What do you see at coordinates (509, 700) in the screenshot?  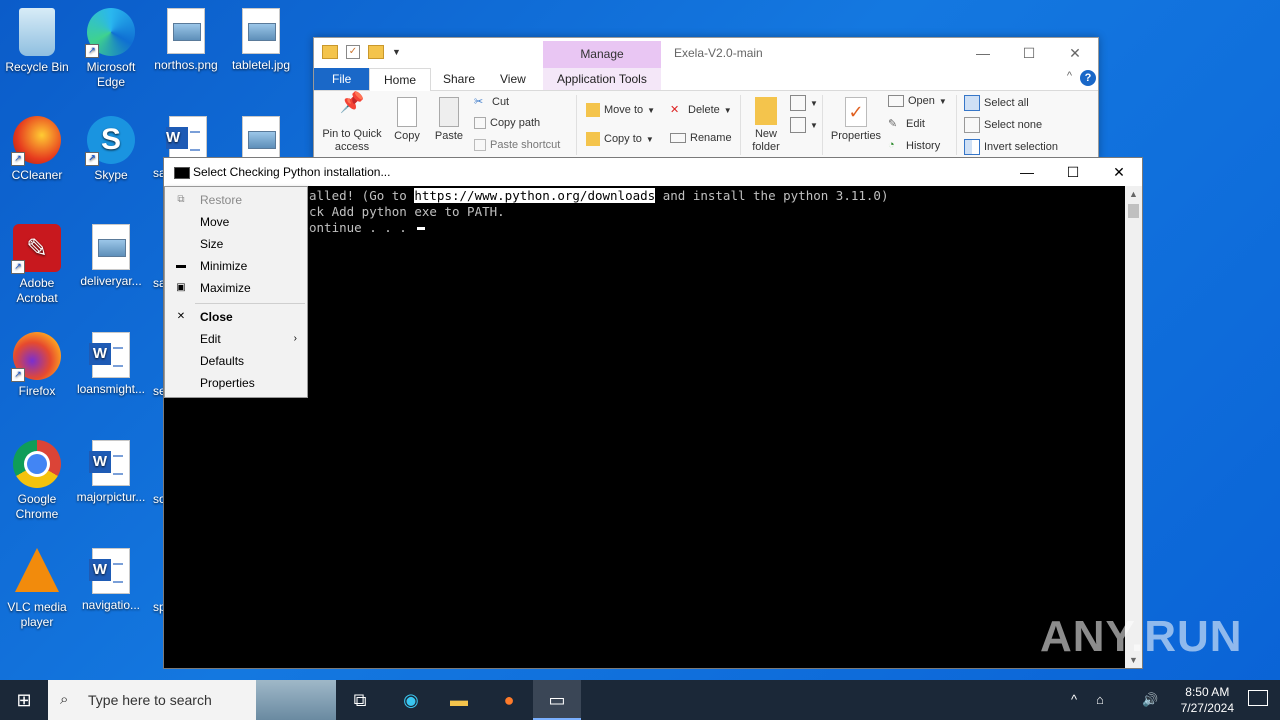 I see `taskbar-firefox: ●` at bounding box center [509, 700].